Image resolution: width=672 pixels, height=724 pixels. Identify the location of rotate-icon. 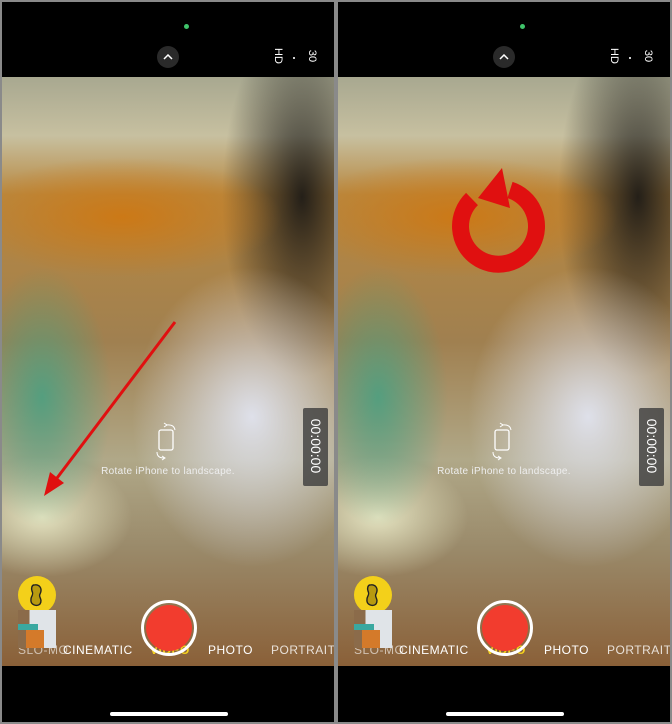
(498, 220).